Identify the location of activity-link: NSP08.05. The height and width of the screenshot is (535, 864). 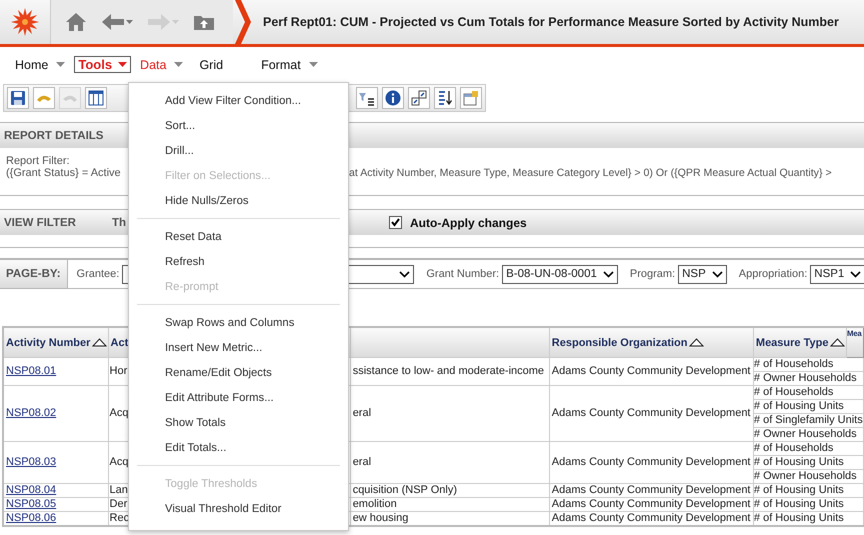
(31, 504).